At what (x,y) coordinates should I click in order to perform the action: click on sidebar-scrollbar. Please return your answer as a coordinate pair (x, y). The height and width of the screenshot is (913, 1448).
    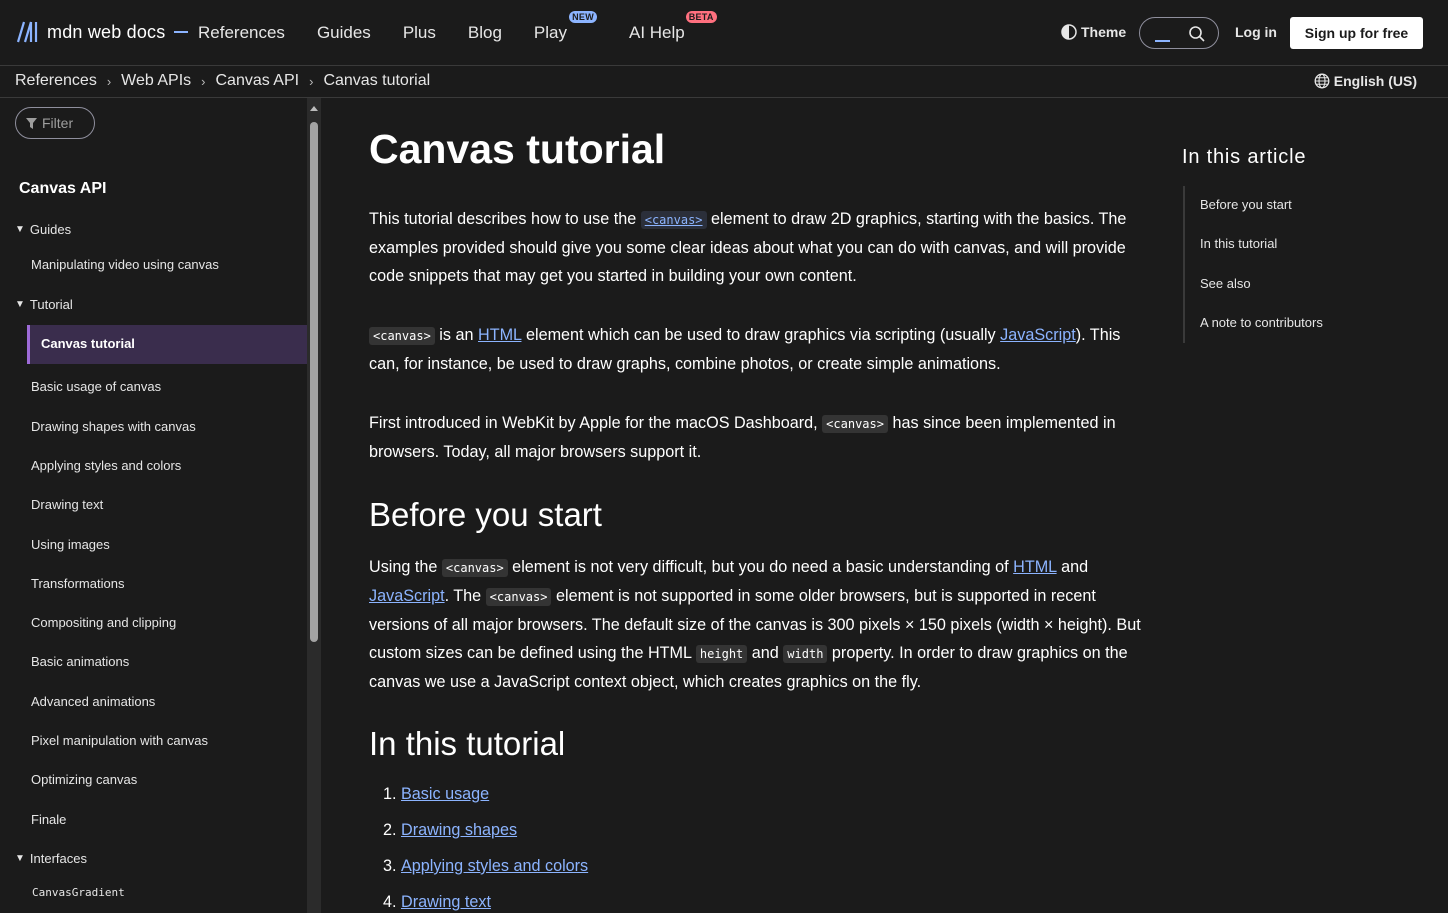
    Looking at the image, I should click on (314, 505).